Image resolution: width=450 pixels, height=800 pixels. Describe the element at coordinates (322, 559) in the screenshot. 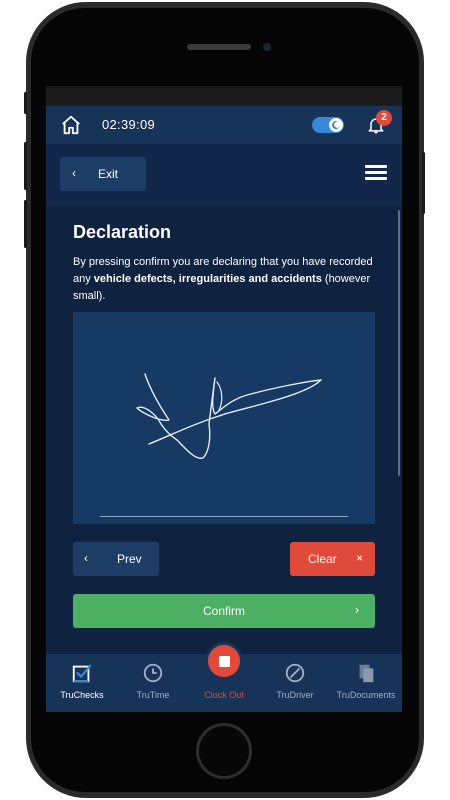

I see `clear-label: Clear` at that location.